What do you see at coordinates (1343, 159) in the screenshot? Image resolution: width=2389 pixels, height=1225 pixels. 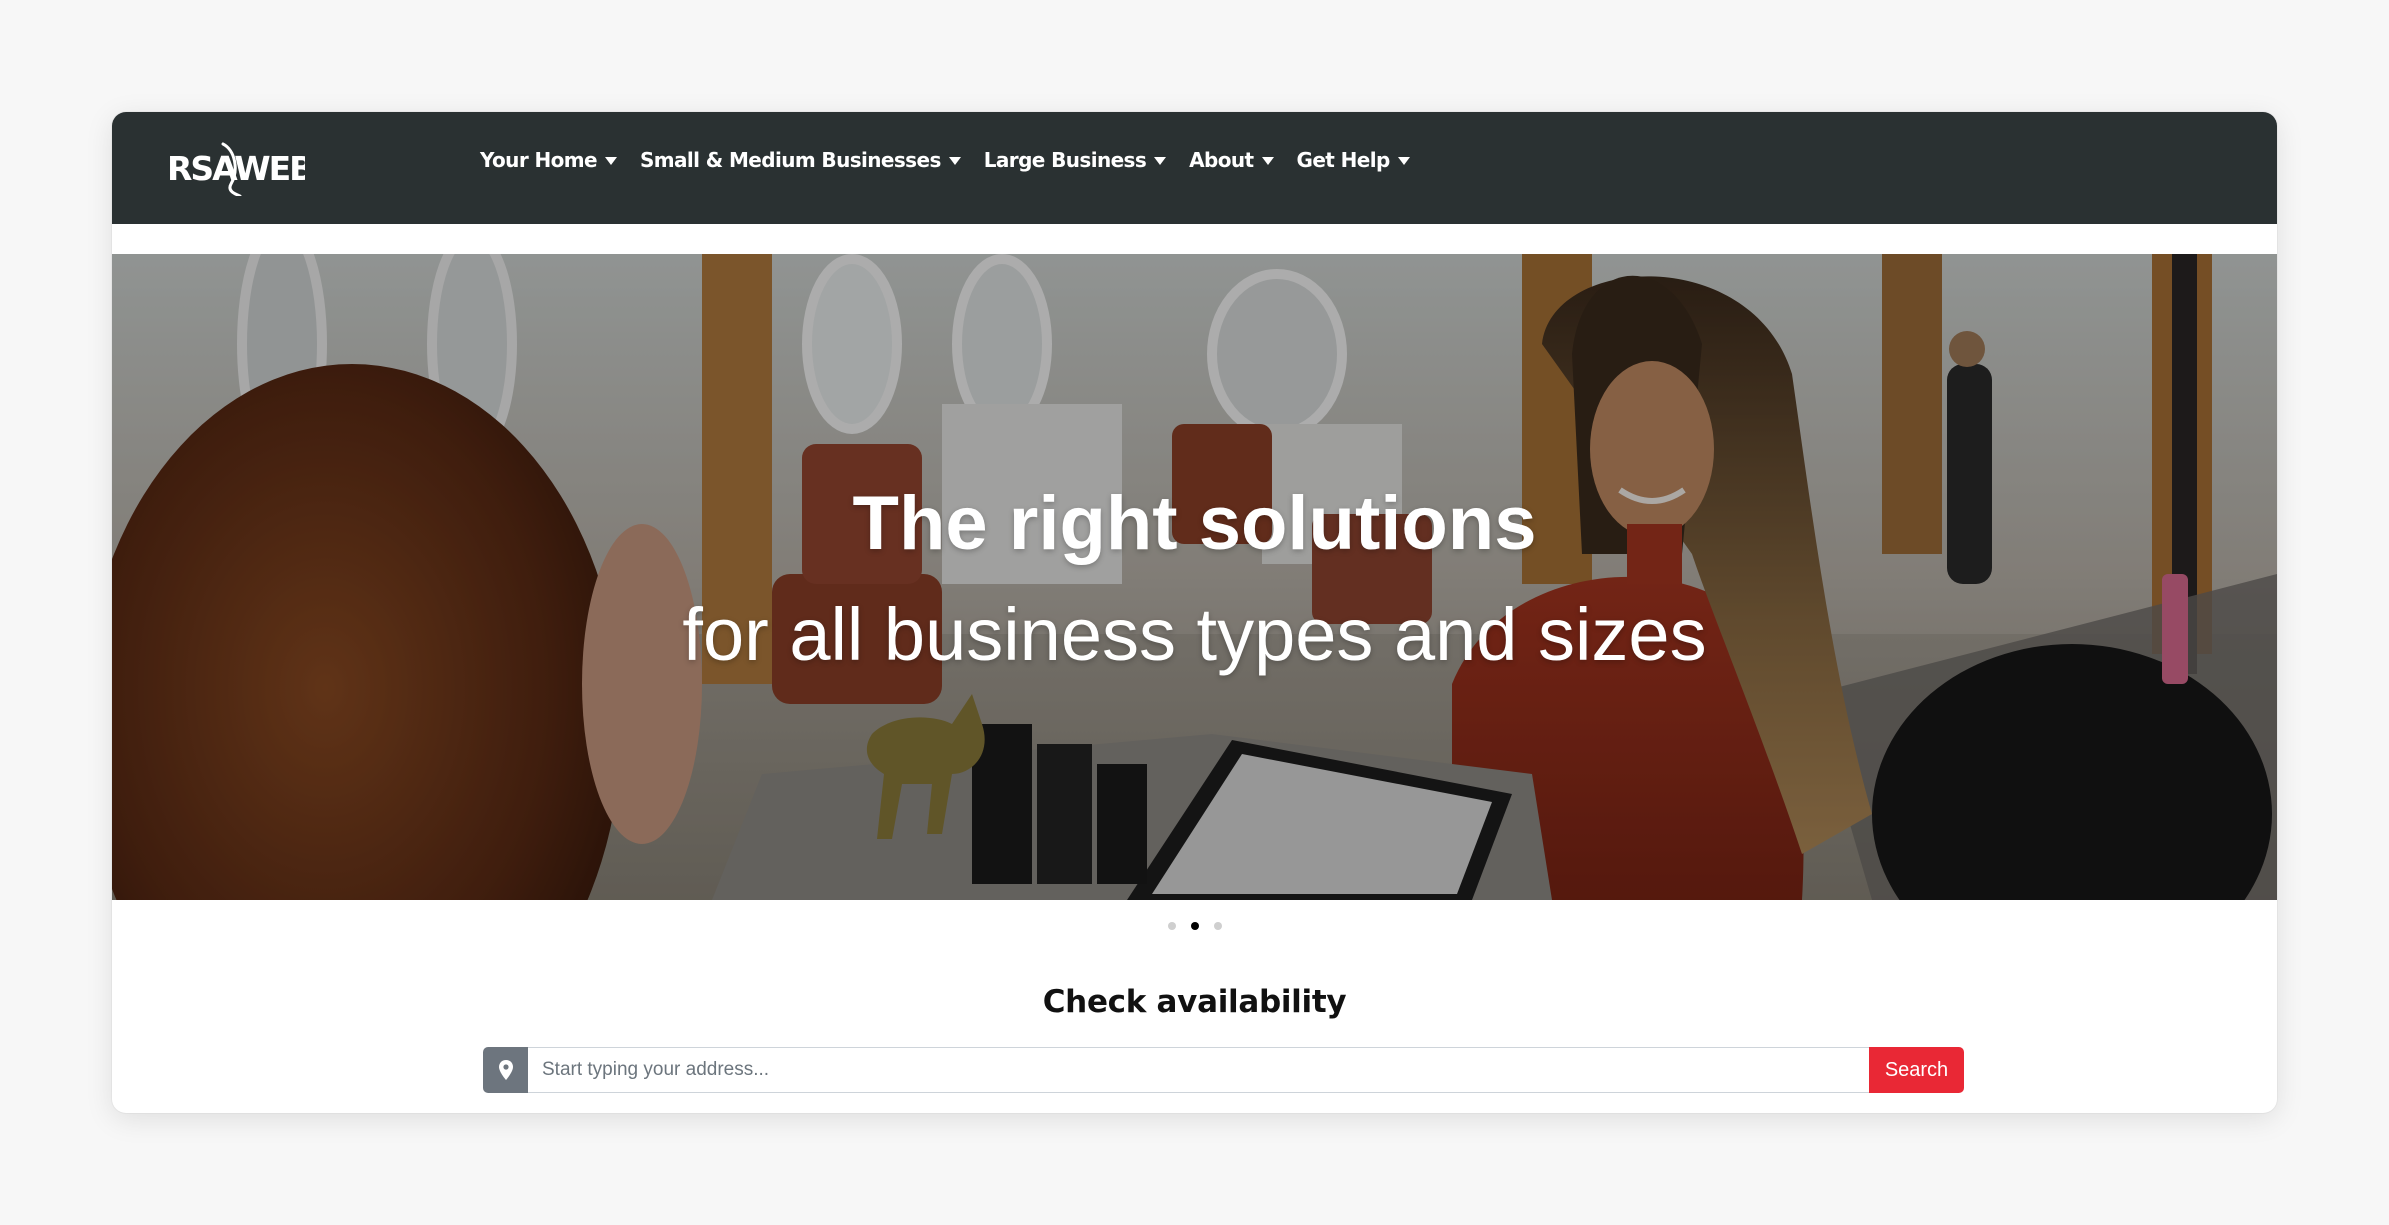 I see `nav-item-label: Get Help` at bounding box center [1343, 159].